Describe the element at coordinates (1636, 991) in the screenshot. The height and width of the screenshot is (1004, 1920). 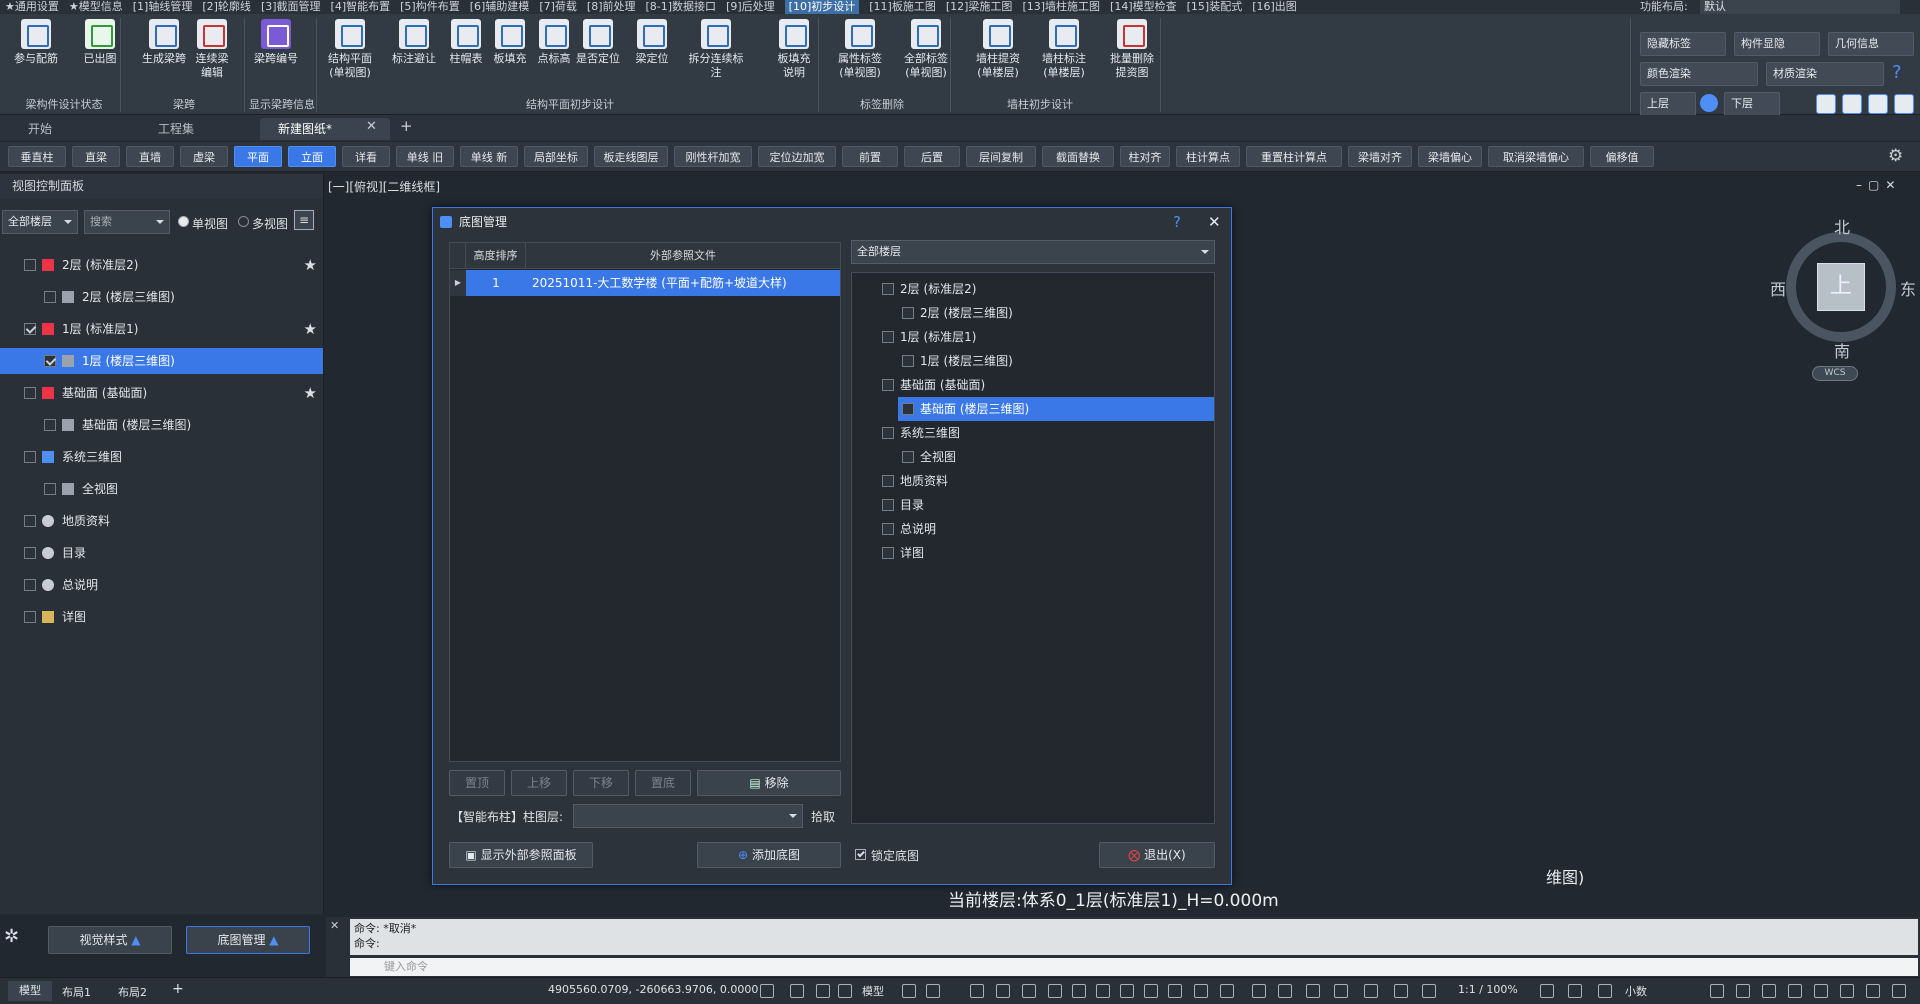
I see `units-select: 小数` at that location.